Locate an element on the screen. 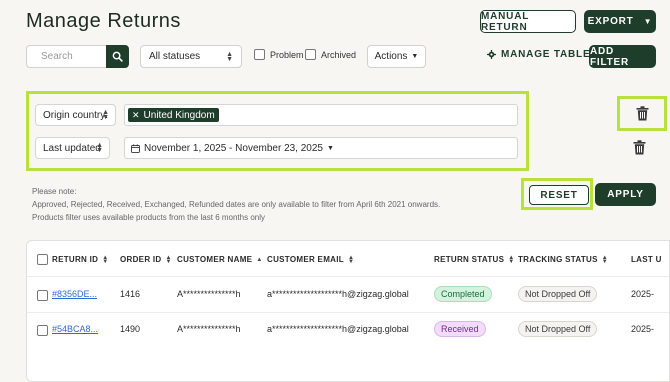 This screenshot has width=670, height=382. manage-table-label: MANAGE TABLE is located at coordinates (546, 54).